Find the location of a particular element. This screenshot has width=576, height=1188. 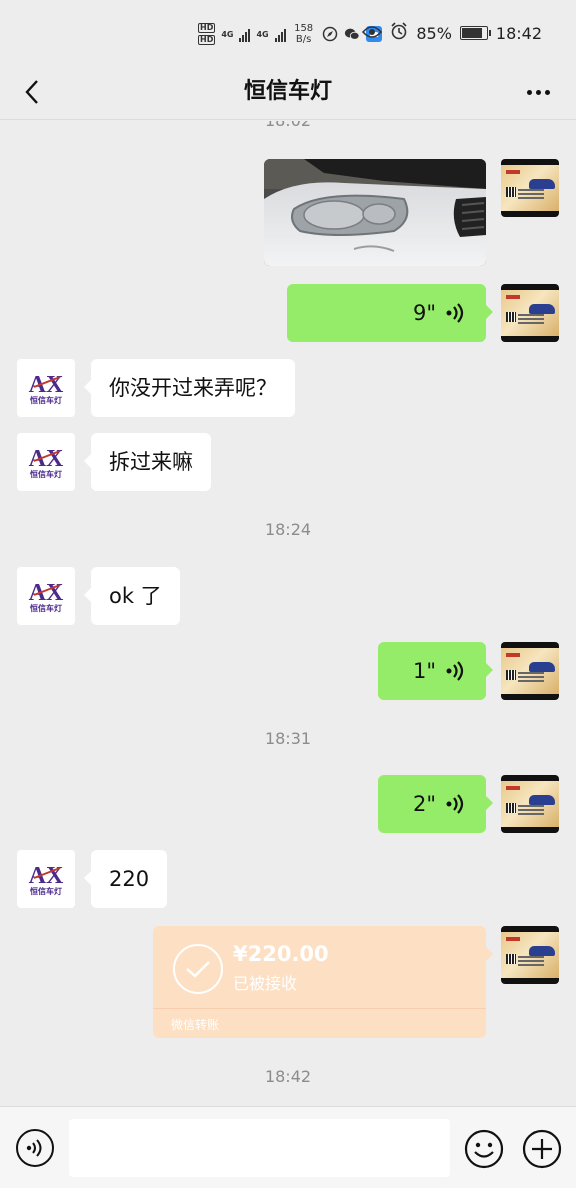

clock: 18:42 is located at coordinates (518, 33).